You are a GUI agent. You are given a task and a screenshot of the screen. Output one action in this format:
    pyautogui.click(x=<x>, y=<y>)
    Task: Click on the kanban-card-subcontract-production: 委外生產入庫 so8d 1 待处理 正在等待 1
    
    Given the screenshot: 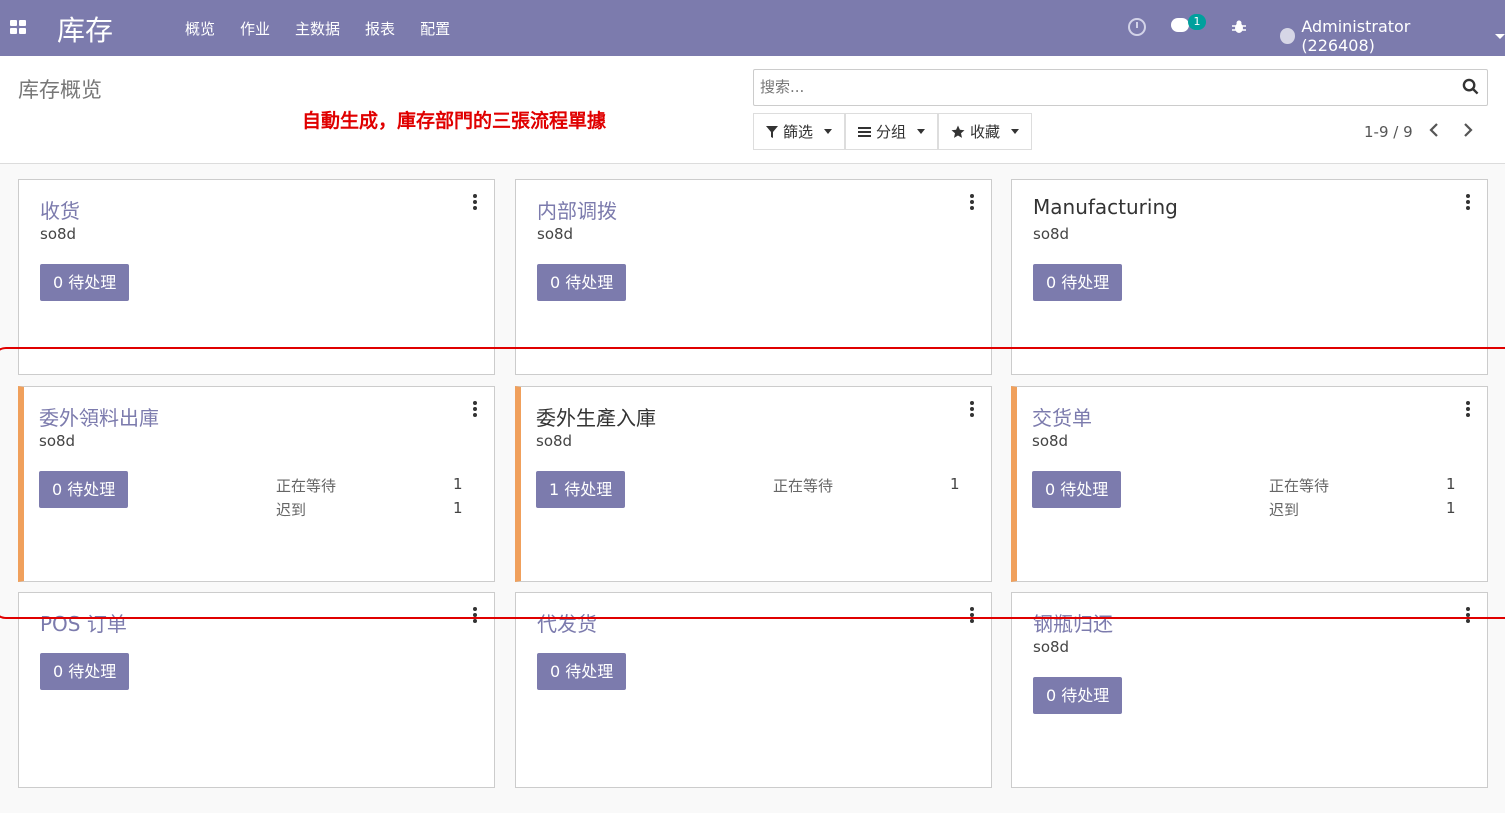 What is the action you would take?
    pyautogui.click(x=753, y=484)
    